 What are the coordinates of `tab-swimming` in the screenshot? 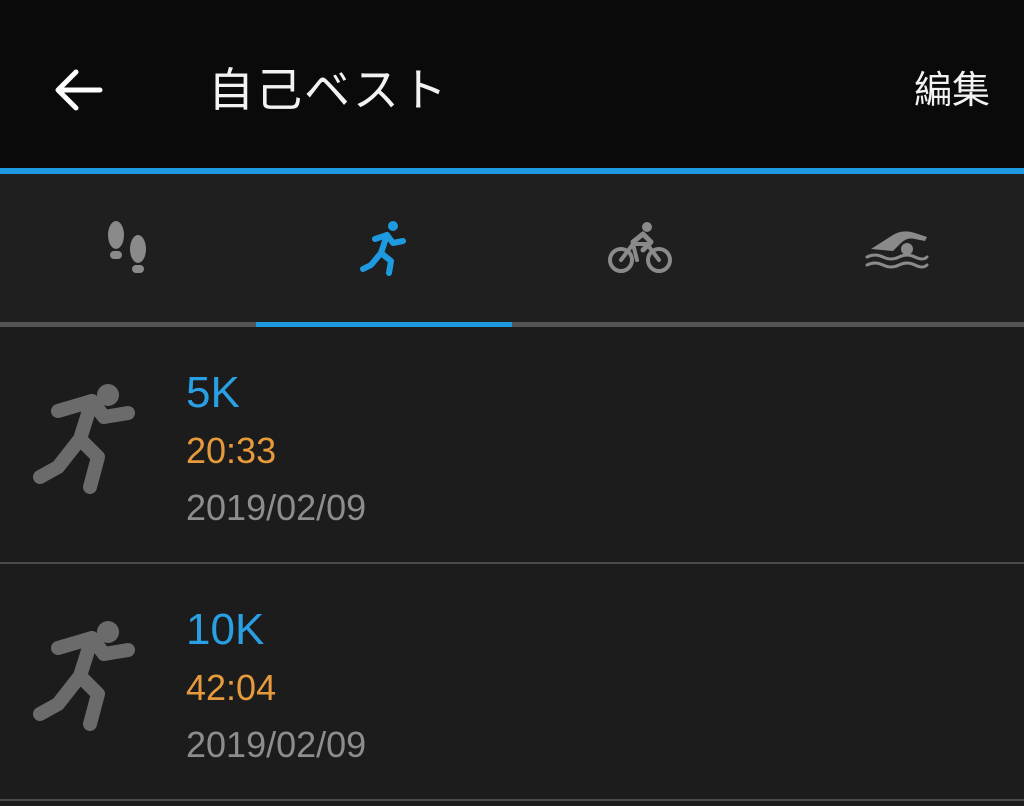 It's located at (896, 248).